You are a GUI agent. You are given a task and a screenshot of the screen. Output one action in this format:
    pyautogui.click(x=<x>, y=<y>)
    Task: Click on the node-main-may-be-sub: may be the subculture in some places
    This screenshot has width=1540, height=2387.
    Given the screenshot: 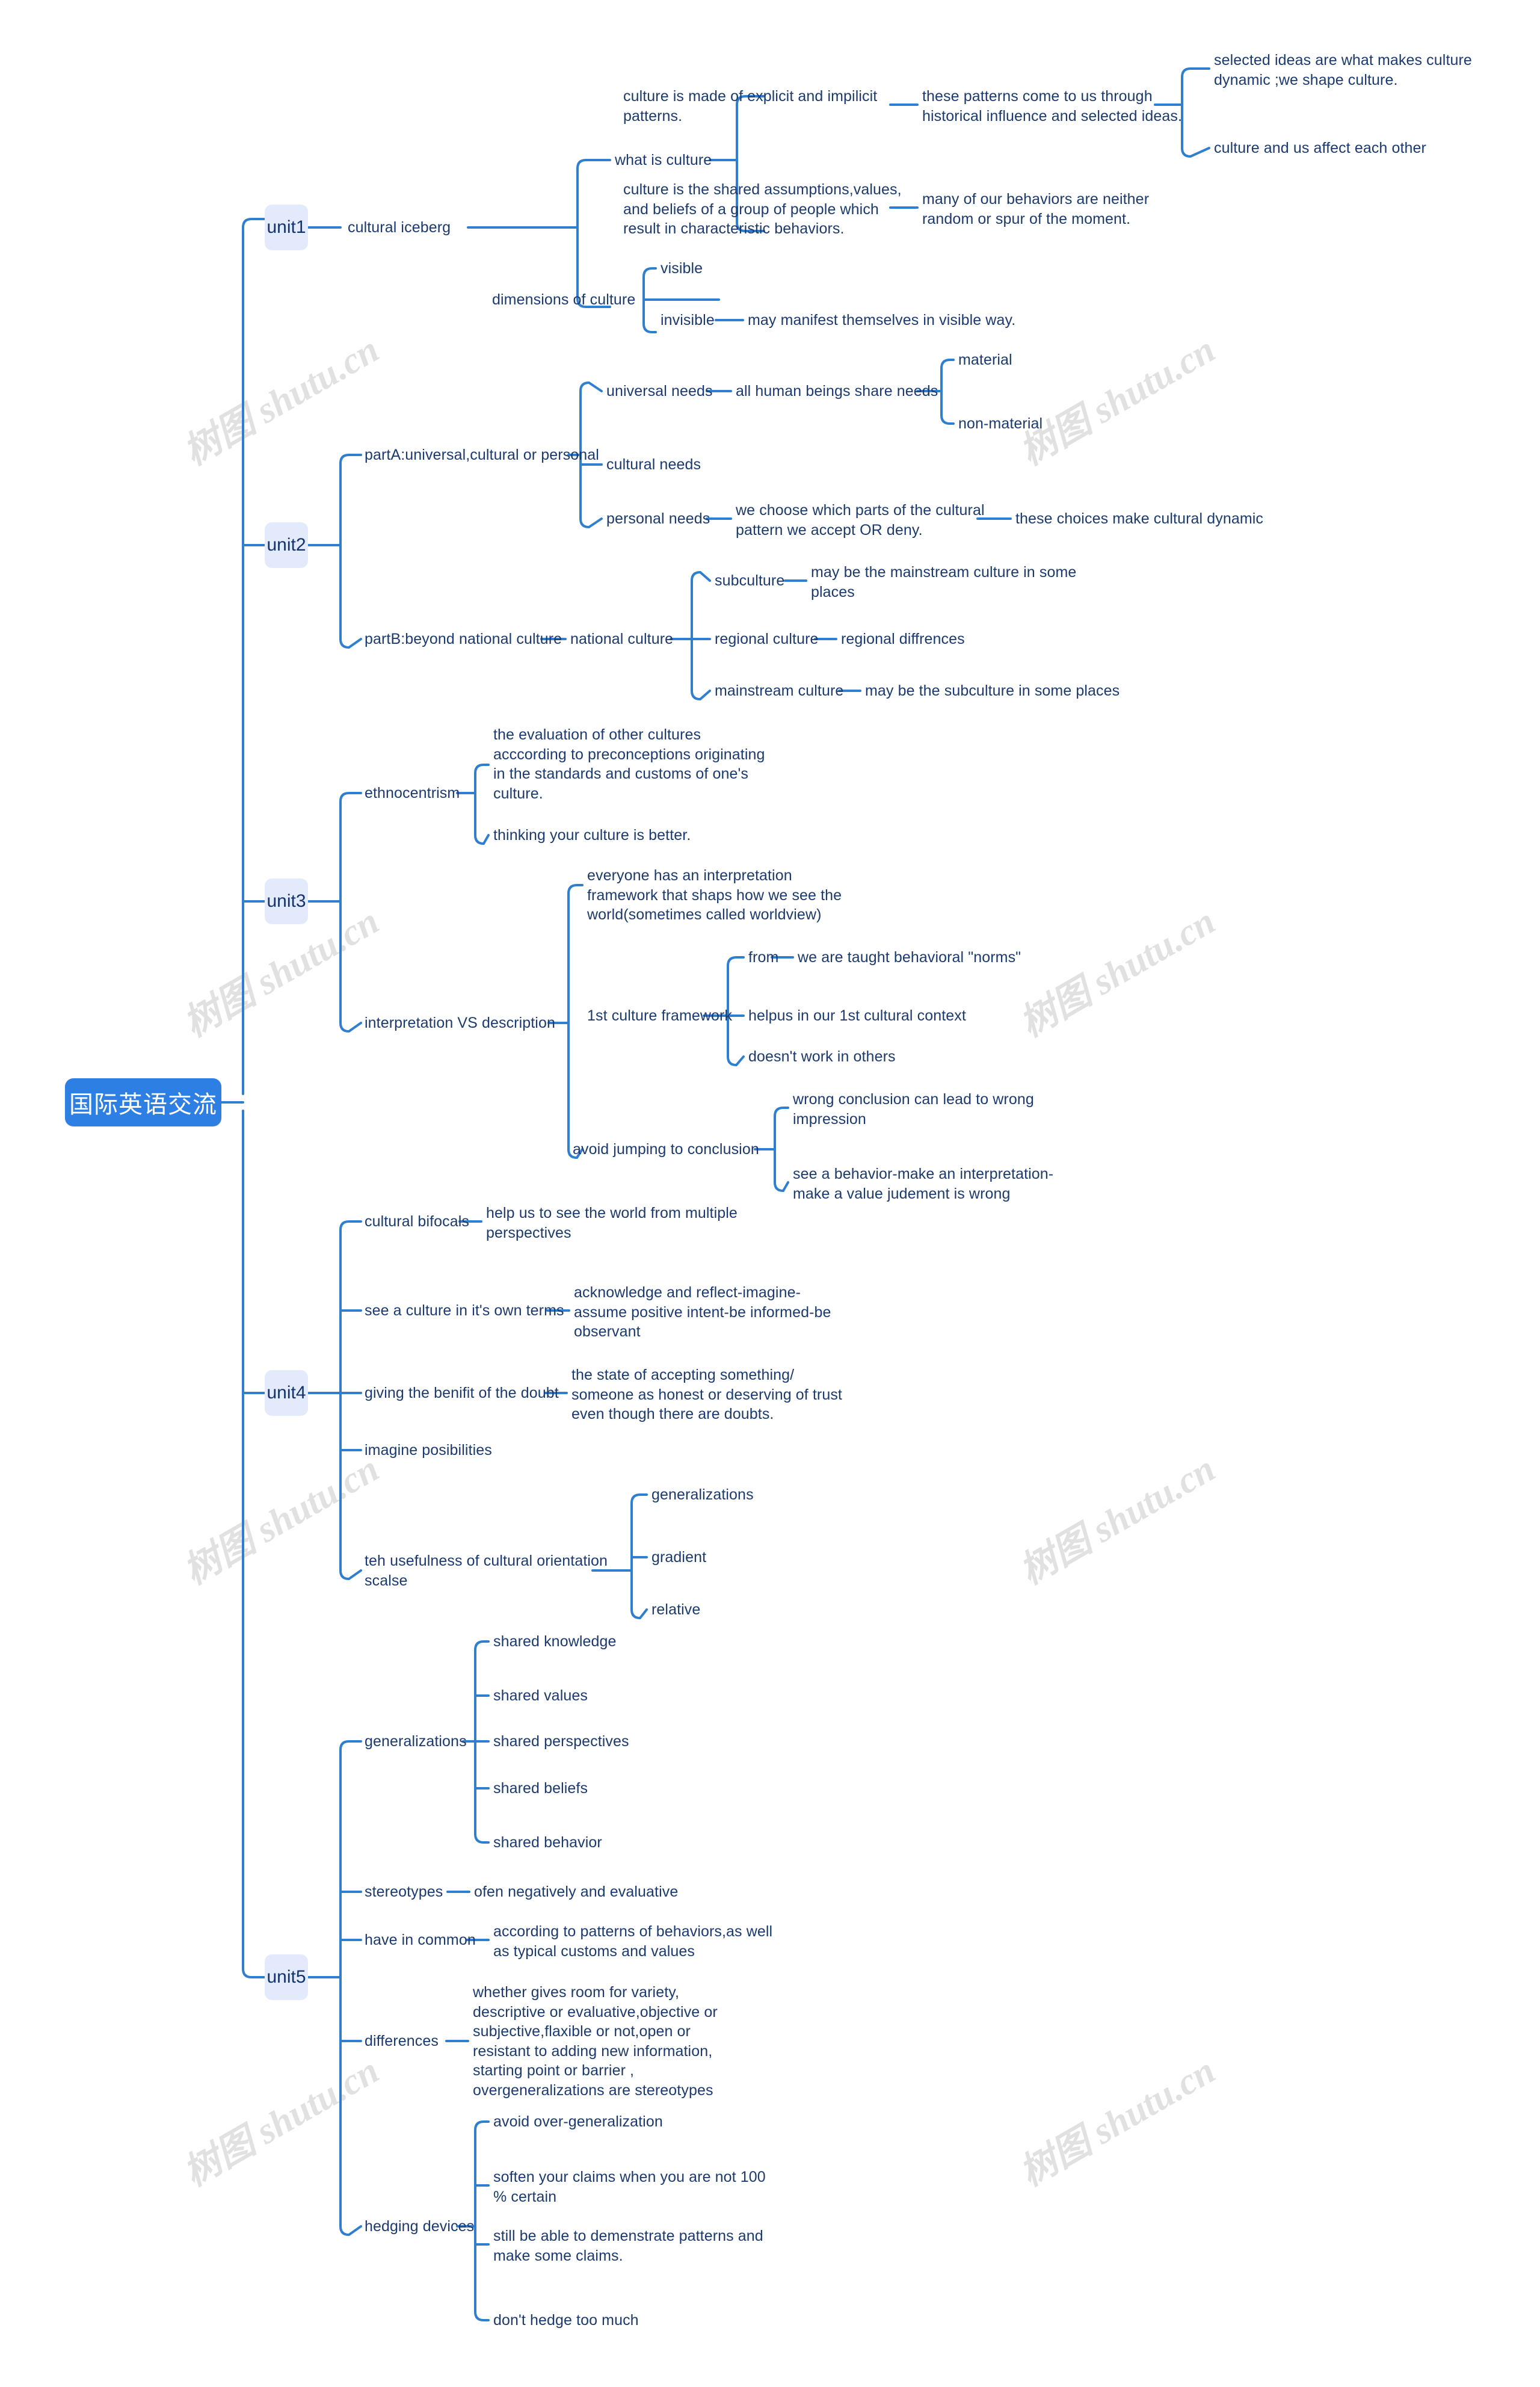 What is the action you would take?
    pyautogui.click(x=993, y=691)
    